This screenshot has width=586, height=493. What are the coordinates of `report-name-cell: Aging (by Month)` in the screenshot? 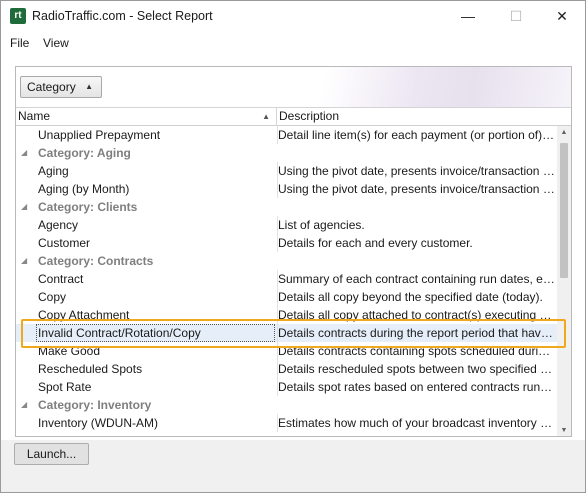 It's located at (84, 189).